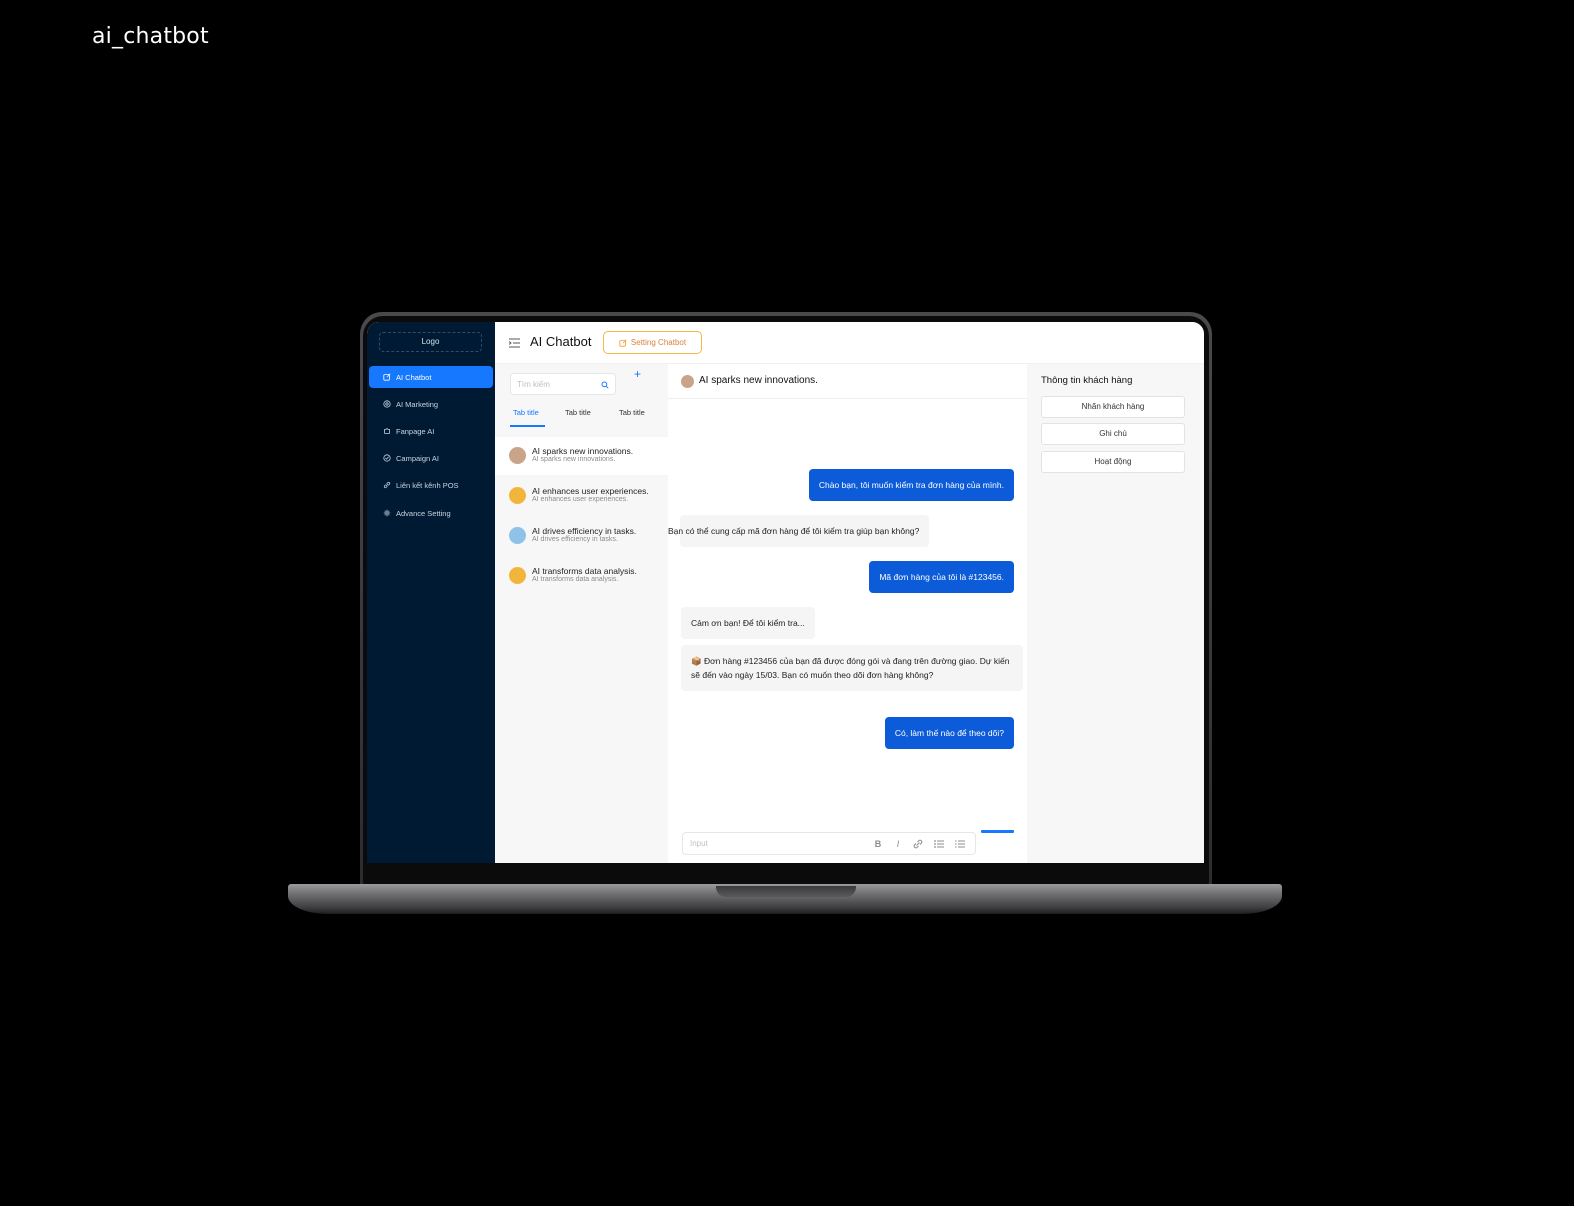 This screenshot has height=1206, width=1574. I want to click on sidebar-item-label: Advance Setting, so click(423, 513).